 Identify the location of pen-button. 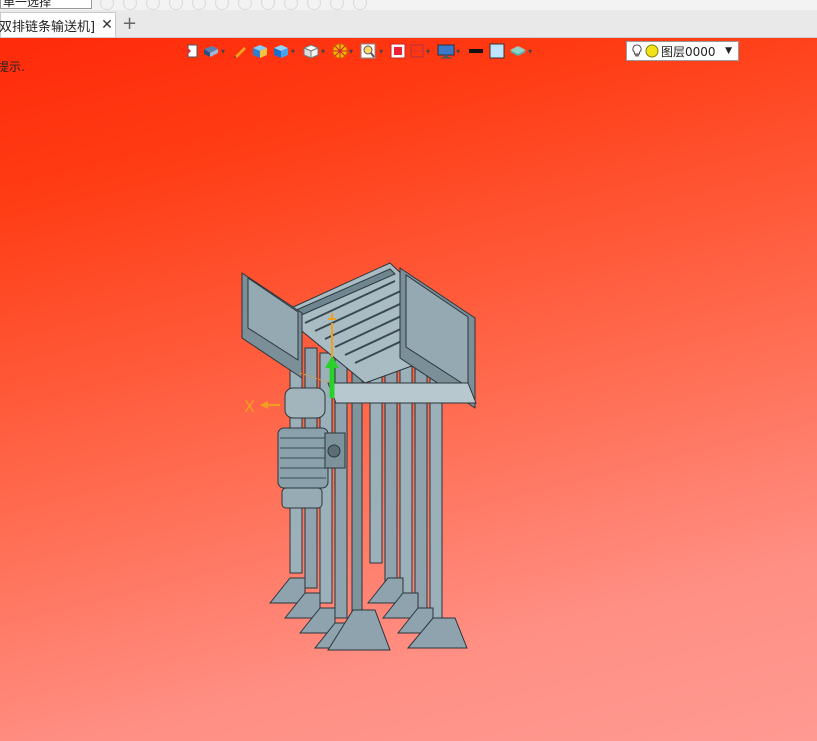
(240, 51).